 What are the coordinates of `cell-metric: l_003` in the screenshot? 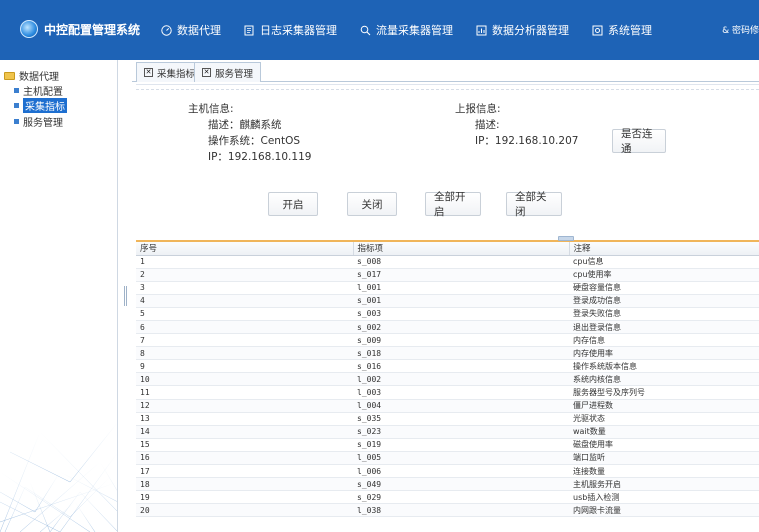 It's located at (461, 392).